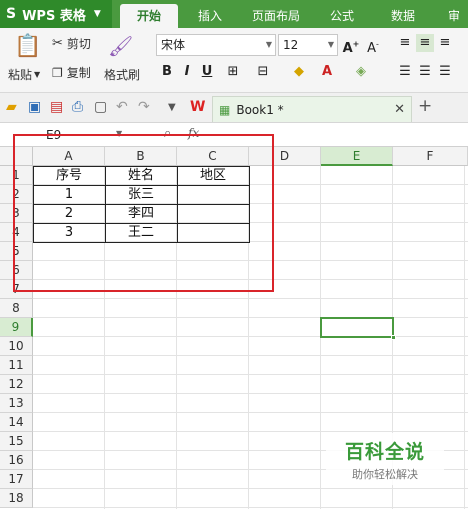 Image resolution: width=468 pixels, height=509 pixels. I want to click on column-header-f: F, so click(430, 156).